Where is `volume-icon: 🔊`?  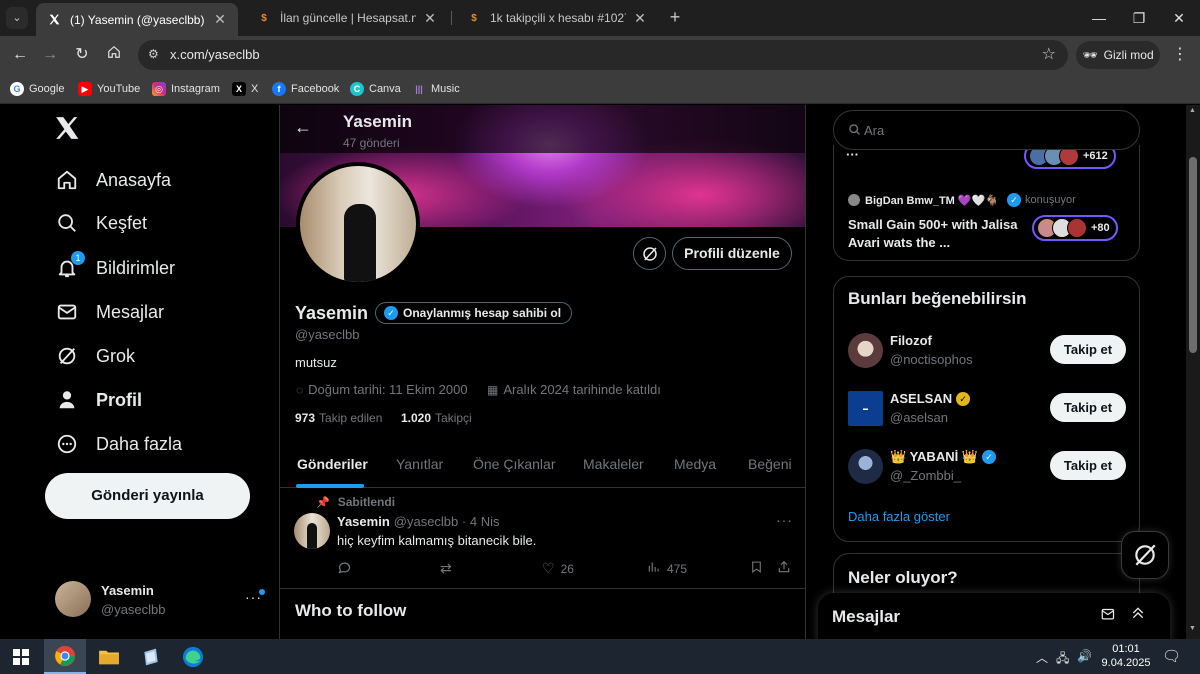 volume-icon: 🔊 is located at coordinates (1084, 656).